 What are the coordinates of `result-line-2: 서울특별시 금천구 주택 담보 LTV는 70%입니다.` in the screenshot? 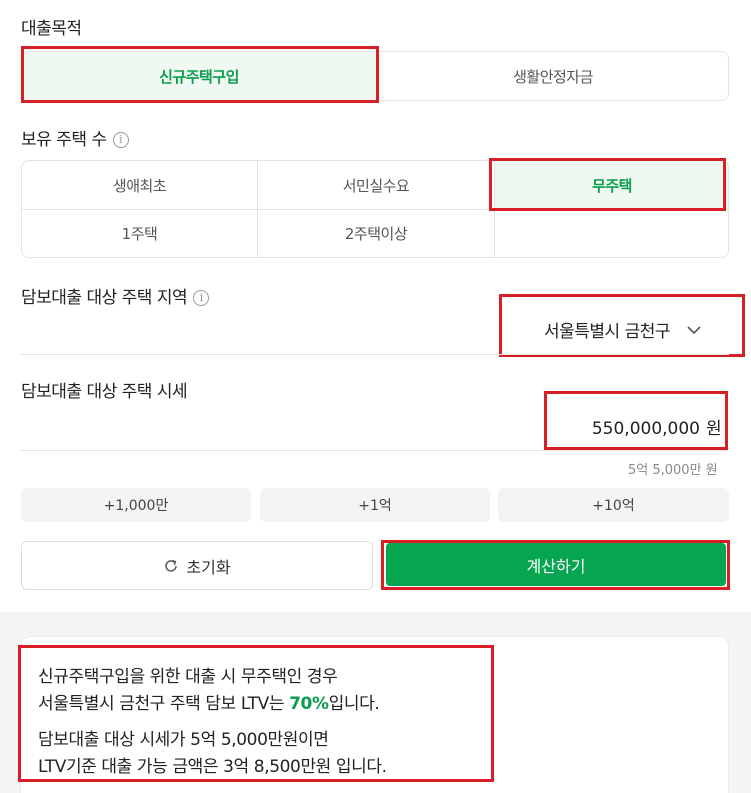 It's located at (209, 701).